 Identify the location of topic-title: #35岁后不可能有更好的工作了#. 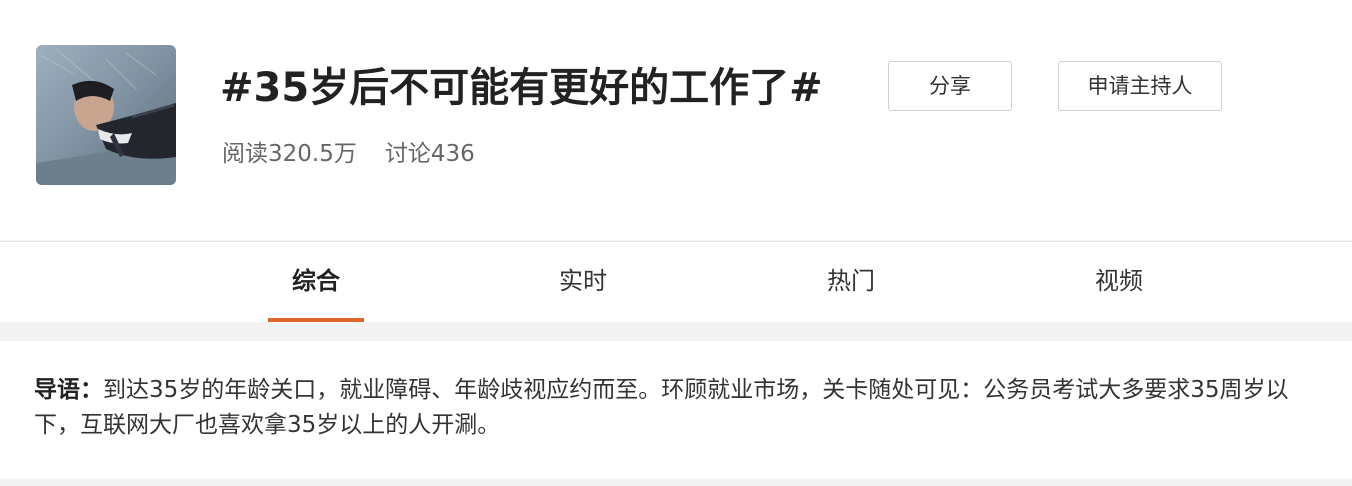
(521, 88).